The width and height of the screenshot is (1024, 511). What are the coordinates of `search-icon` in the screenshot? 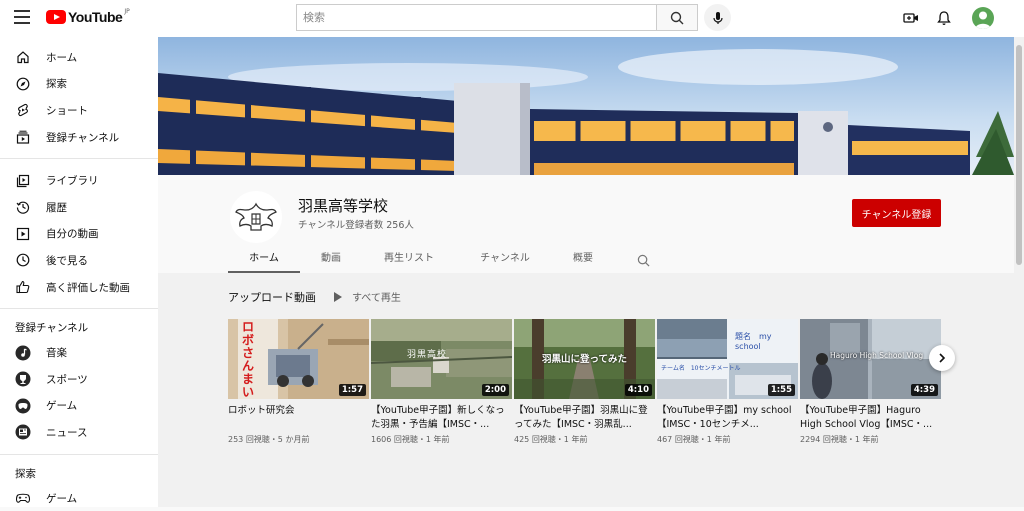 It's located at (643, 260).